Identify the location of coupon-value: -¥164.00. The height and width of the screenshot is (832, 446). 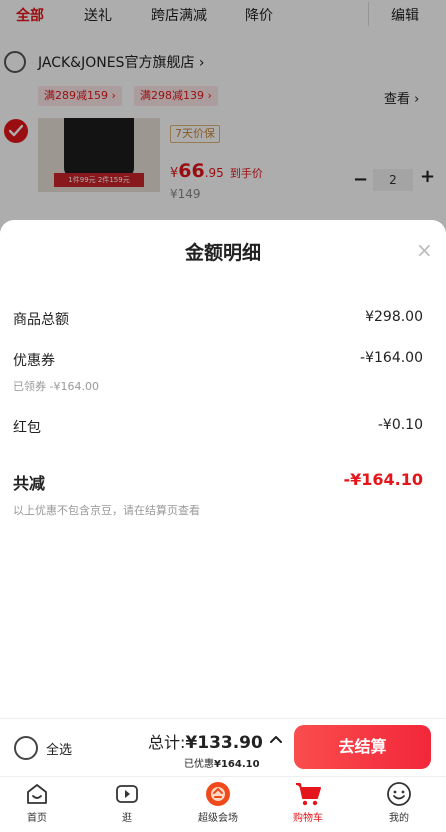
(391, 358).